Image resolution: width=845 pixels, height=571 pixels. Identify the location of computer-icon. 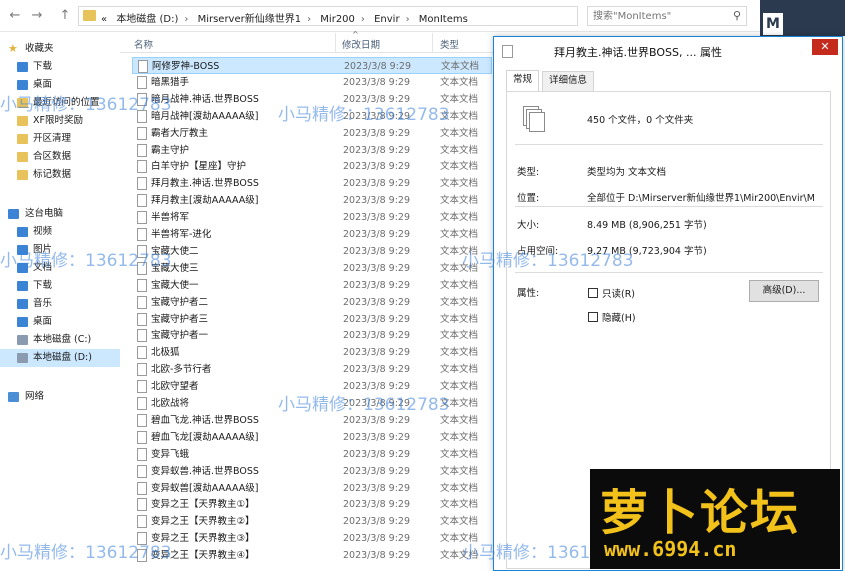
(13, 214).